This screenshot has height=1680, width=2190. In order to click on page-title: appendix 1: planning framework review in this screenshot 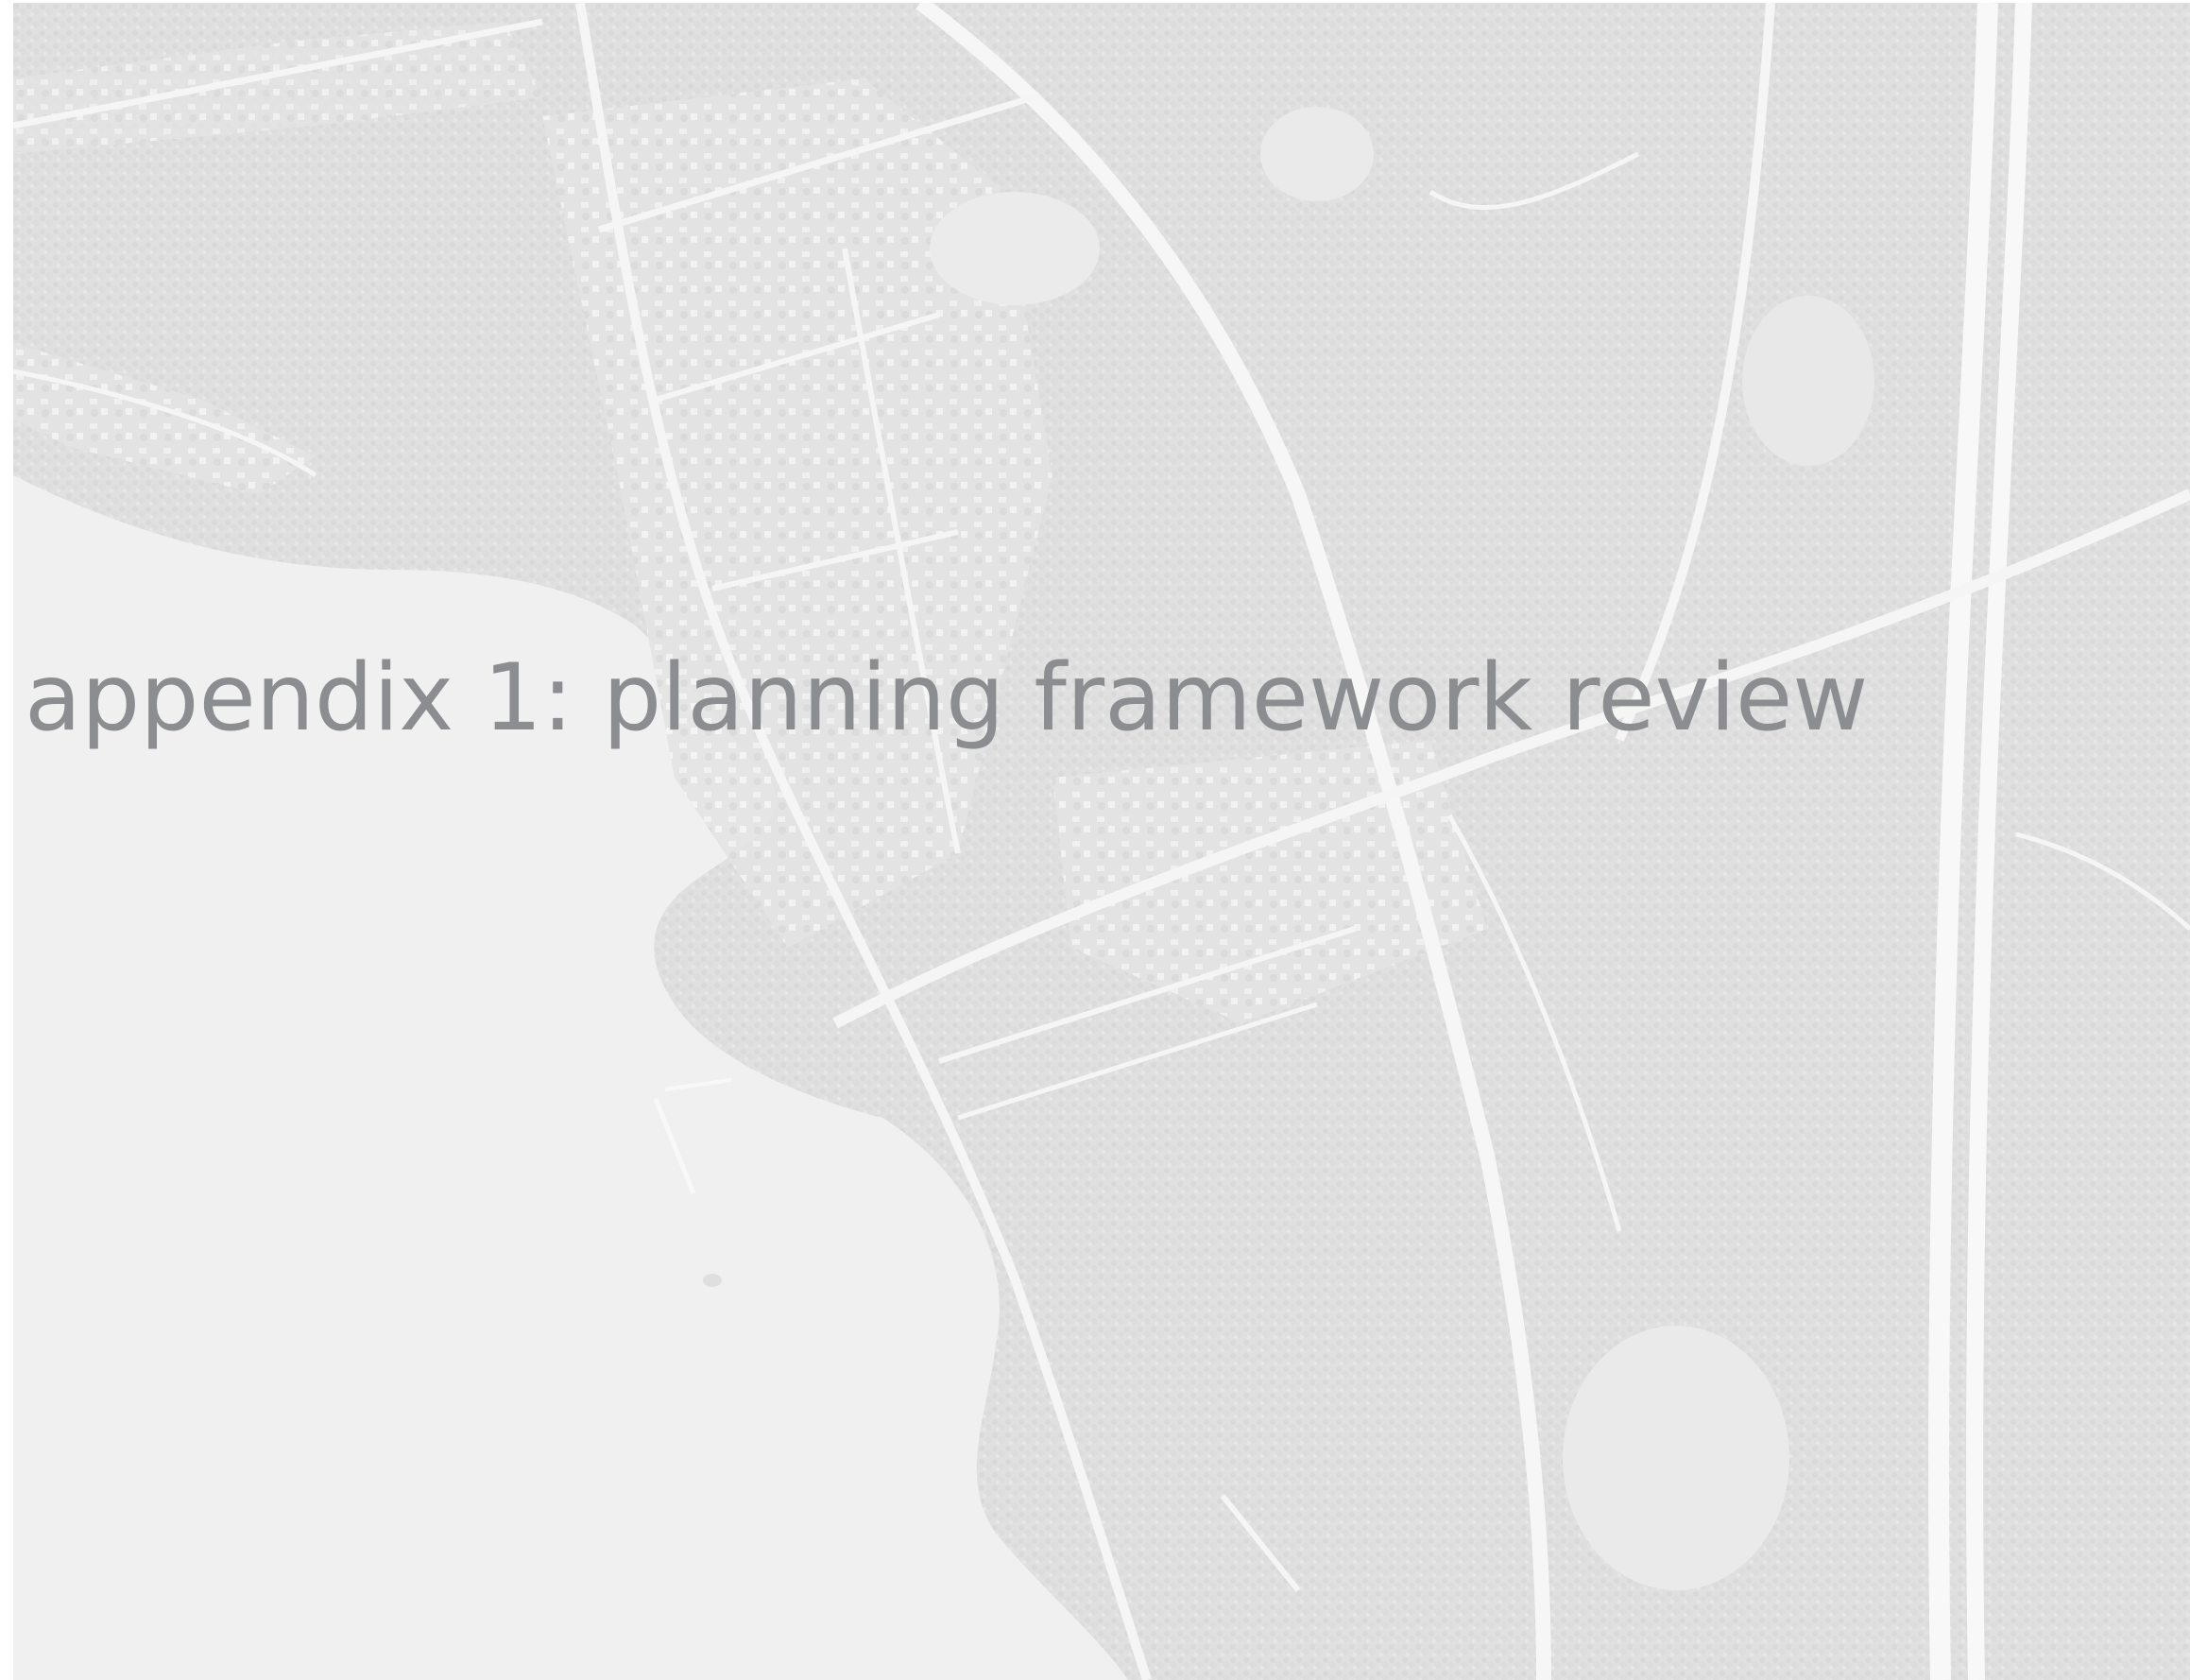, I will do `click(947, 698)`.